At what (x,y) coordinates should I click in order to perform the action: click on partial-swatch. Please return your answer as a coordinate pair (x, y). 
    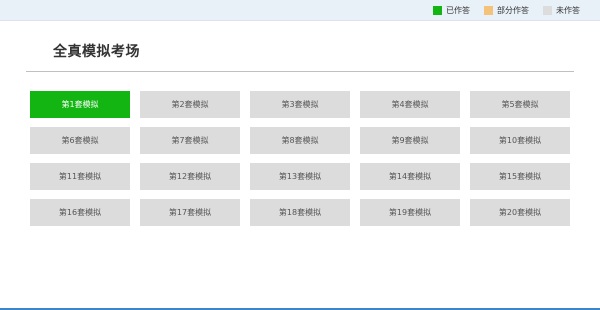
    Looking at the image, I should click on (488, 10).